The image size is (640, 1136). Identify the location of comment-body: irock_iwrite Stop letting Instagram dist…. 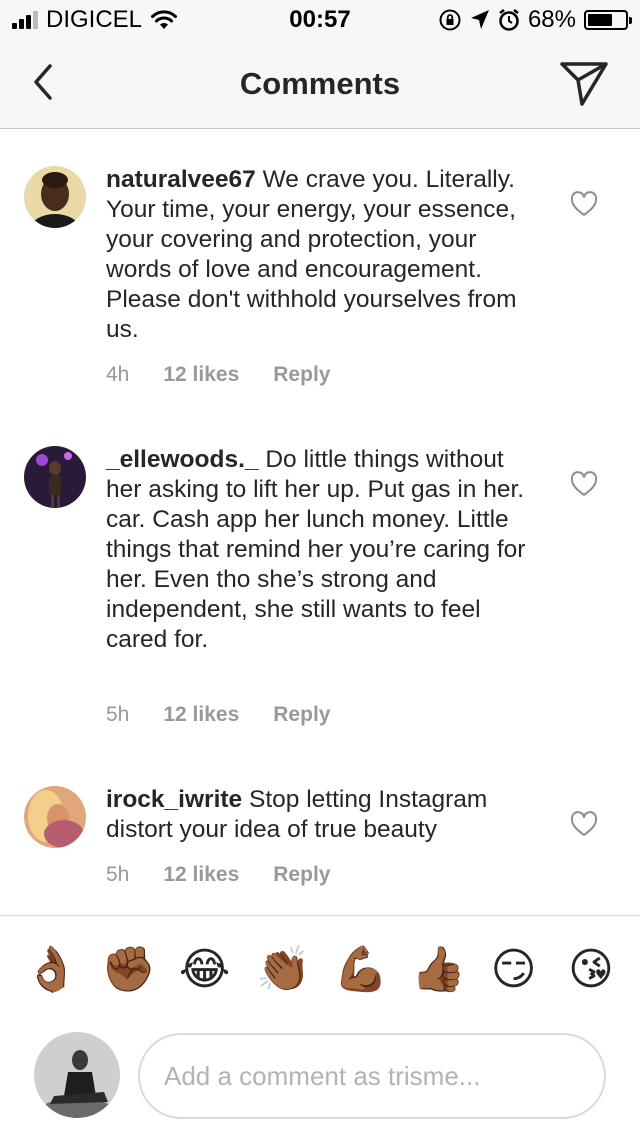
(321, 815).